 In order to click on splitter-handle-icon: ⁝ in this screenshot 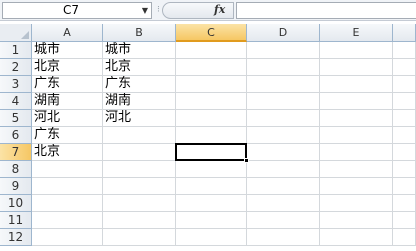, I will do `click(159, 10)`.